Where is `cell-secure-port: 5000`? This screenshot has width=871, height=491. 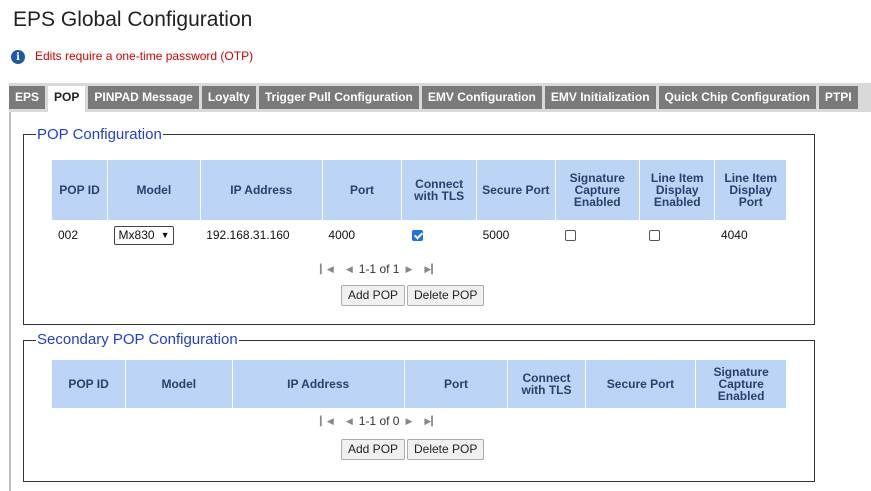
cell-secure-port: 5000 is located at coordinates (496, 235).